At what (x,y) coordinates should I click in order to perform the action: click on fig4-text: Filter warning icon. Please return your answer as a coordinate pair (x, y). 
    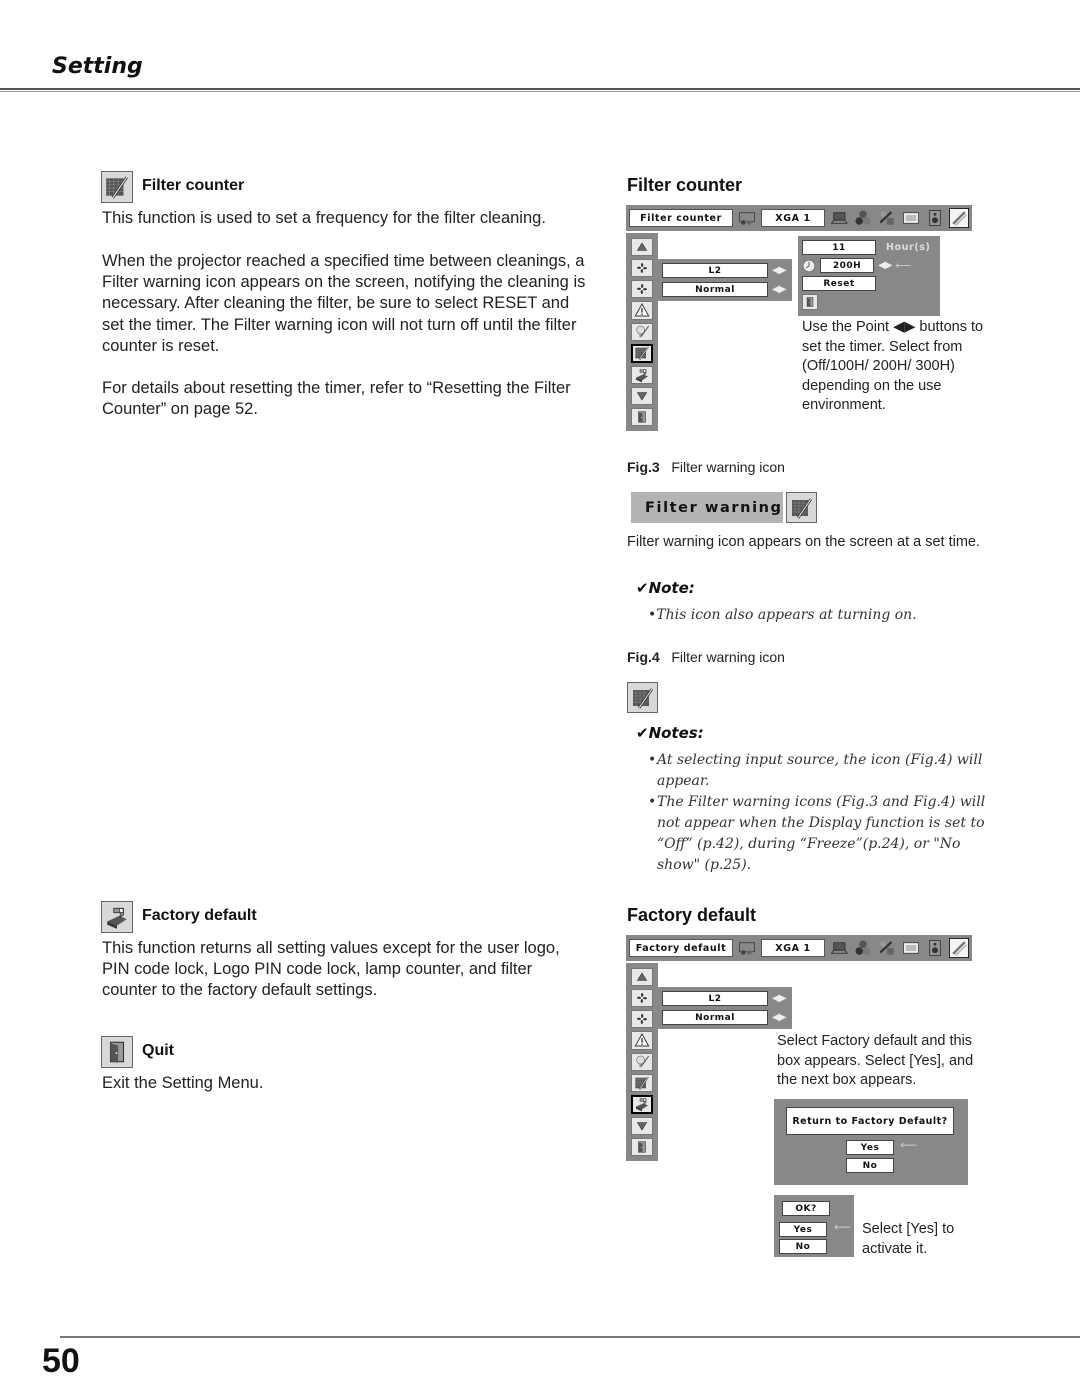
    Looking at the image, I should click on (728, 657).